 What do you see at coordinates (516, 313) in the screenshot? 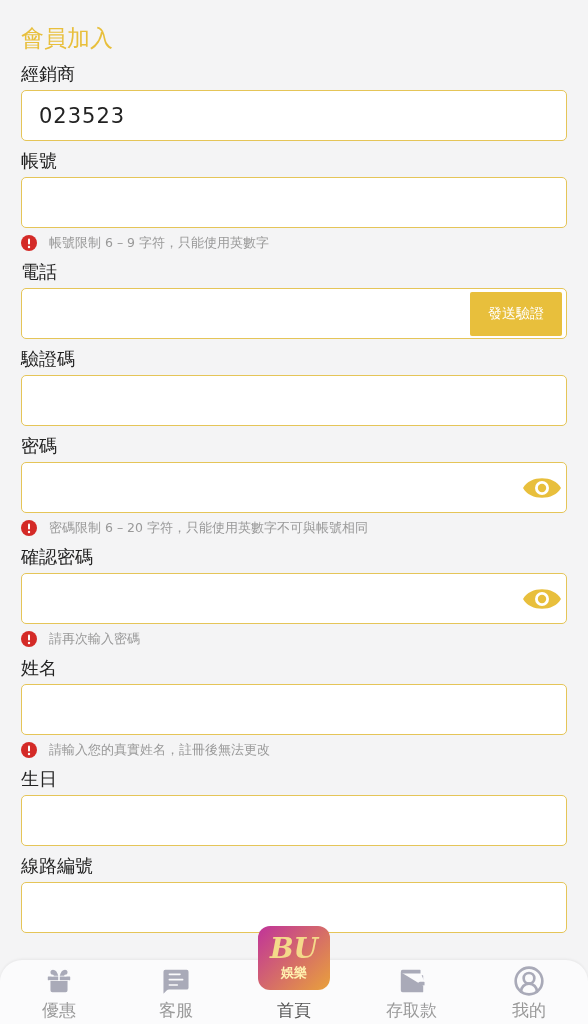
I see `send-code-button: 發送驗證` at bounding box center [516, 313].